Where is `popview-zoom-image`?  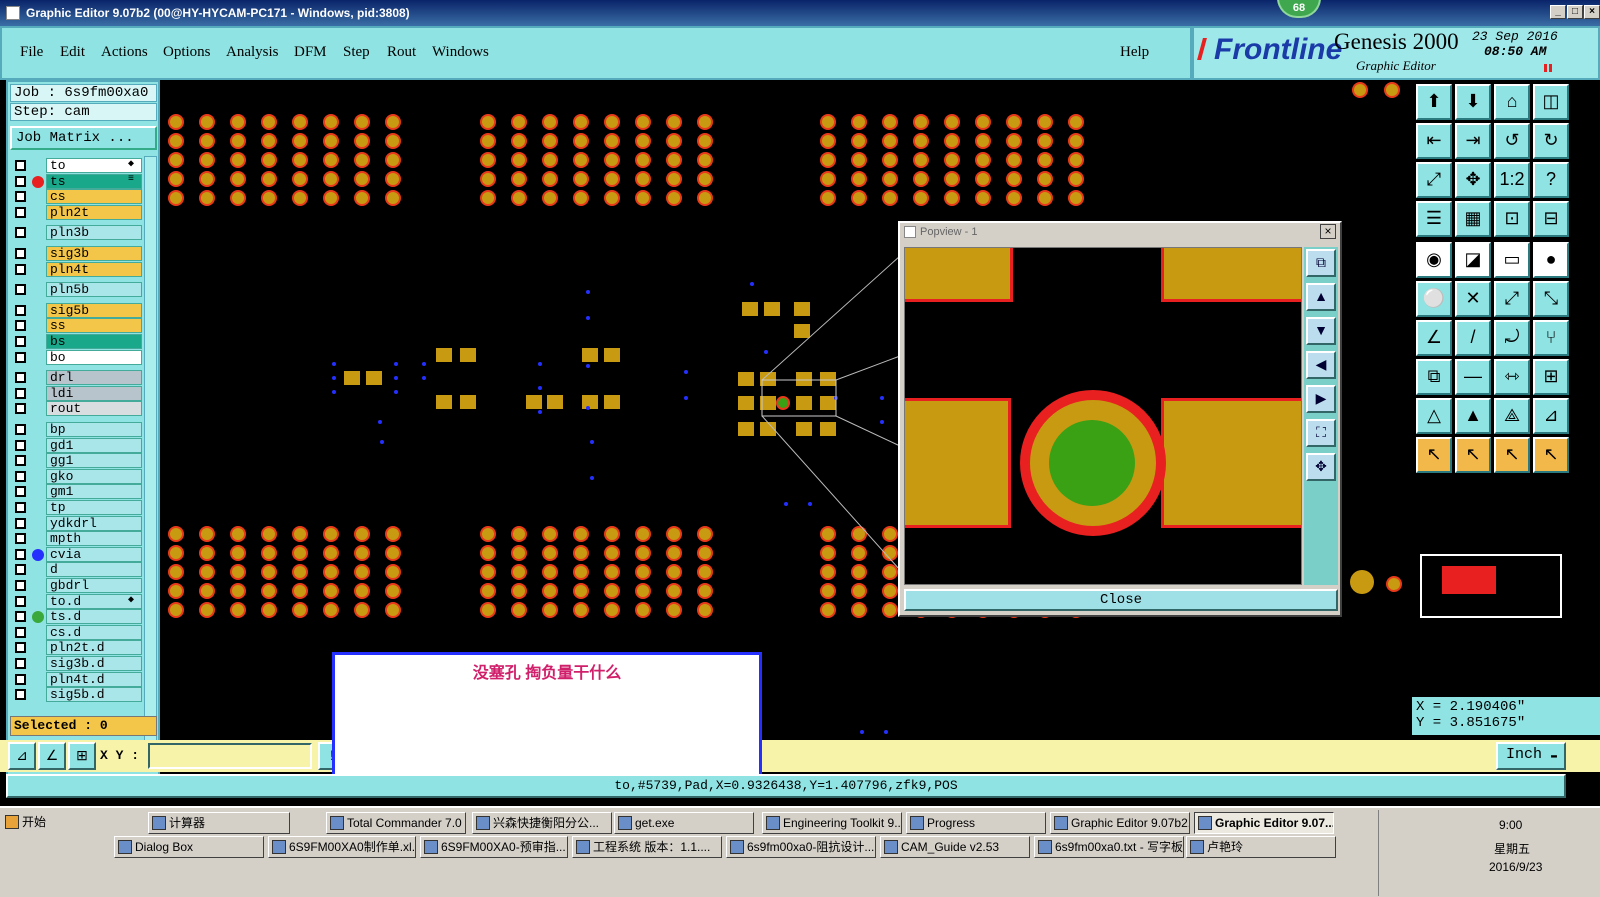
popview-zoom-image is located at coordinates (1103, 416).